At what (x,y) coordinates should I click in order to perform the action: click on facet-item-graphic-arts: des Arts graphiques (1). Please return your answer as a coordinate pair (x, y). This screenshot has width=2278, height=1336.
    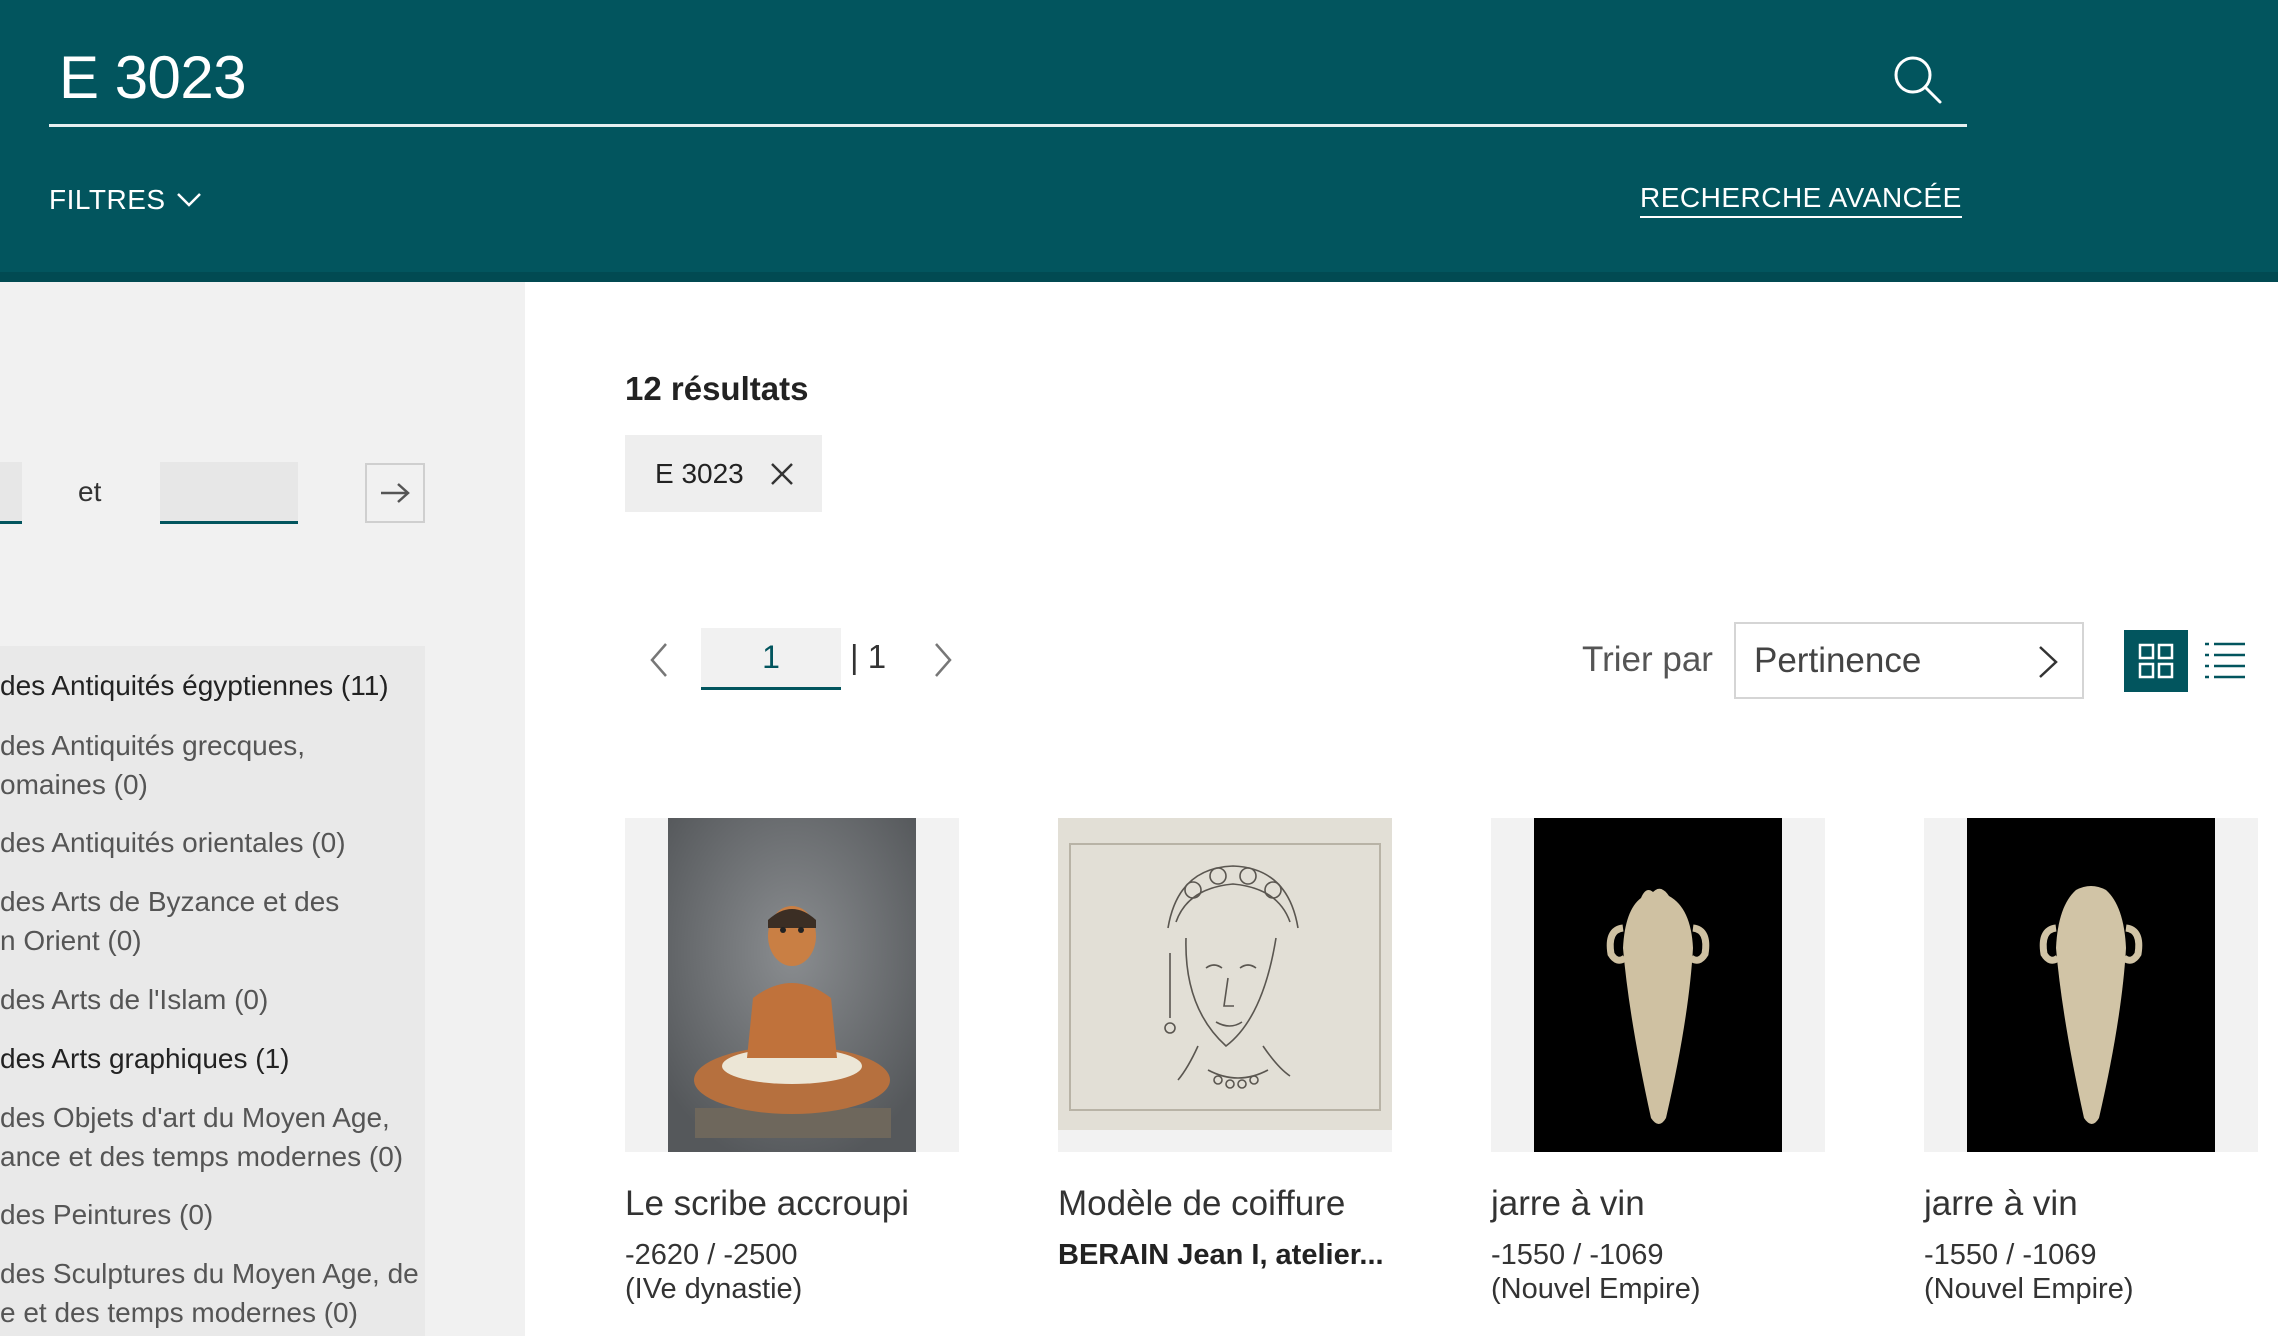
    Looking at the image, I should click on (212, 1058).